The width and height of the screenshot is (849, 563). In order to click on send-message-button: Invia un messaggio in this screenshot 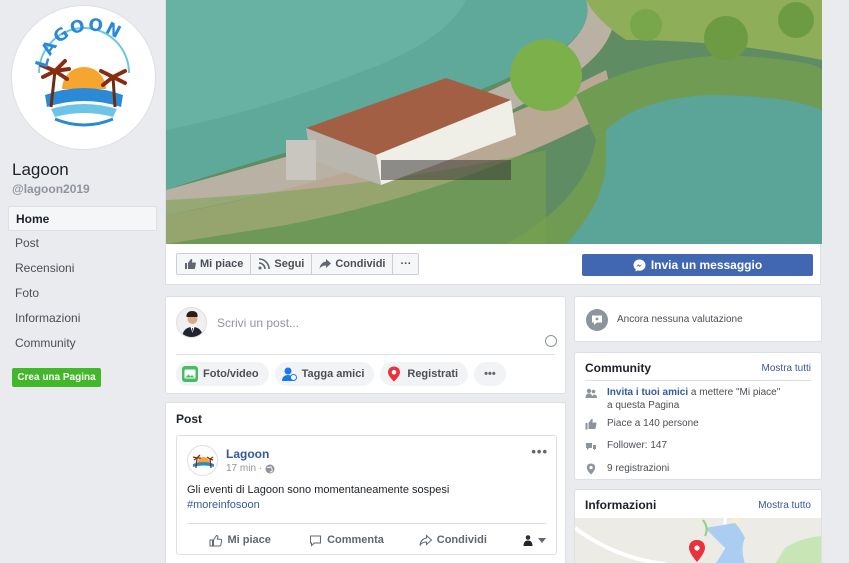, I will do `click(697, 265)`.